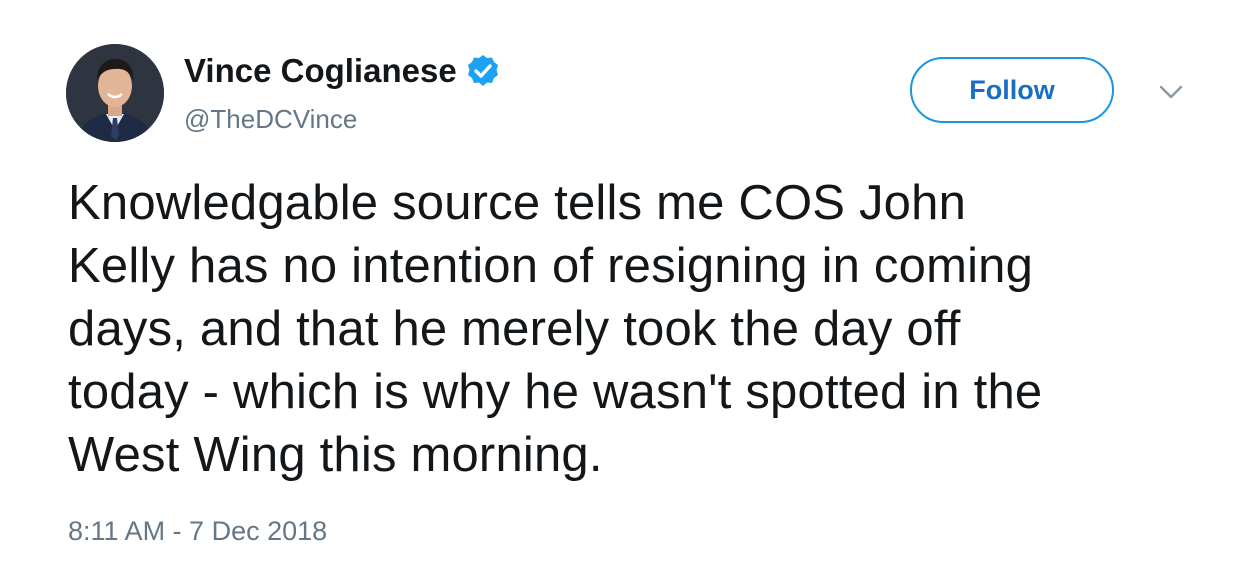 This screenshot has width=1250, height=568. Describe the element at coordinates (483, 71) in the screenshot. I see `verified-badge-icon` at that location.